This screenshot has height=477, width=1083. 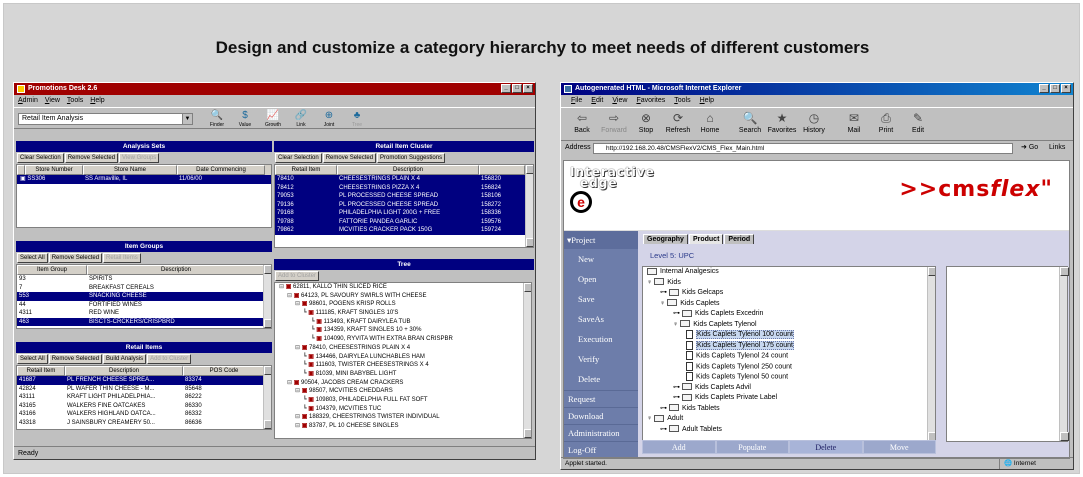 I want to click on tree-node: Kids Caplets Tylenol 100 count, so click(x=789, y=335).